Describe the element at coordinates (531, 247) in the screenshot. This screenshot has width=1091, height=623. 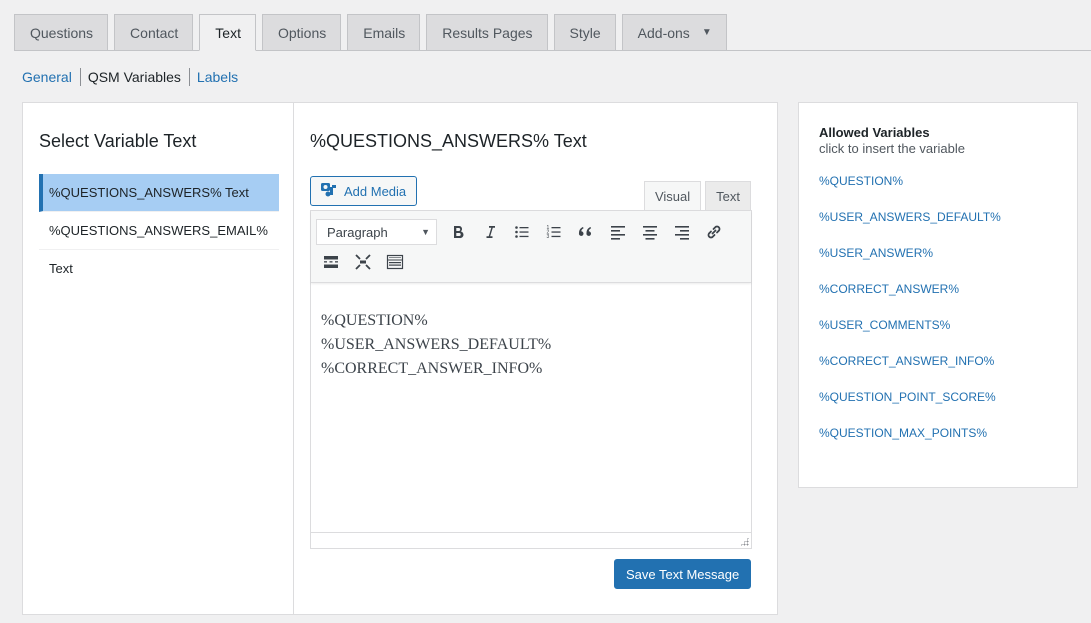
I see `editor-toolbar: Paragraph ▼ 123` at that location.